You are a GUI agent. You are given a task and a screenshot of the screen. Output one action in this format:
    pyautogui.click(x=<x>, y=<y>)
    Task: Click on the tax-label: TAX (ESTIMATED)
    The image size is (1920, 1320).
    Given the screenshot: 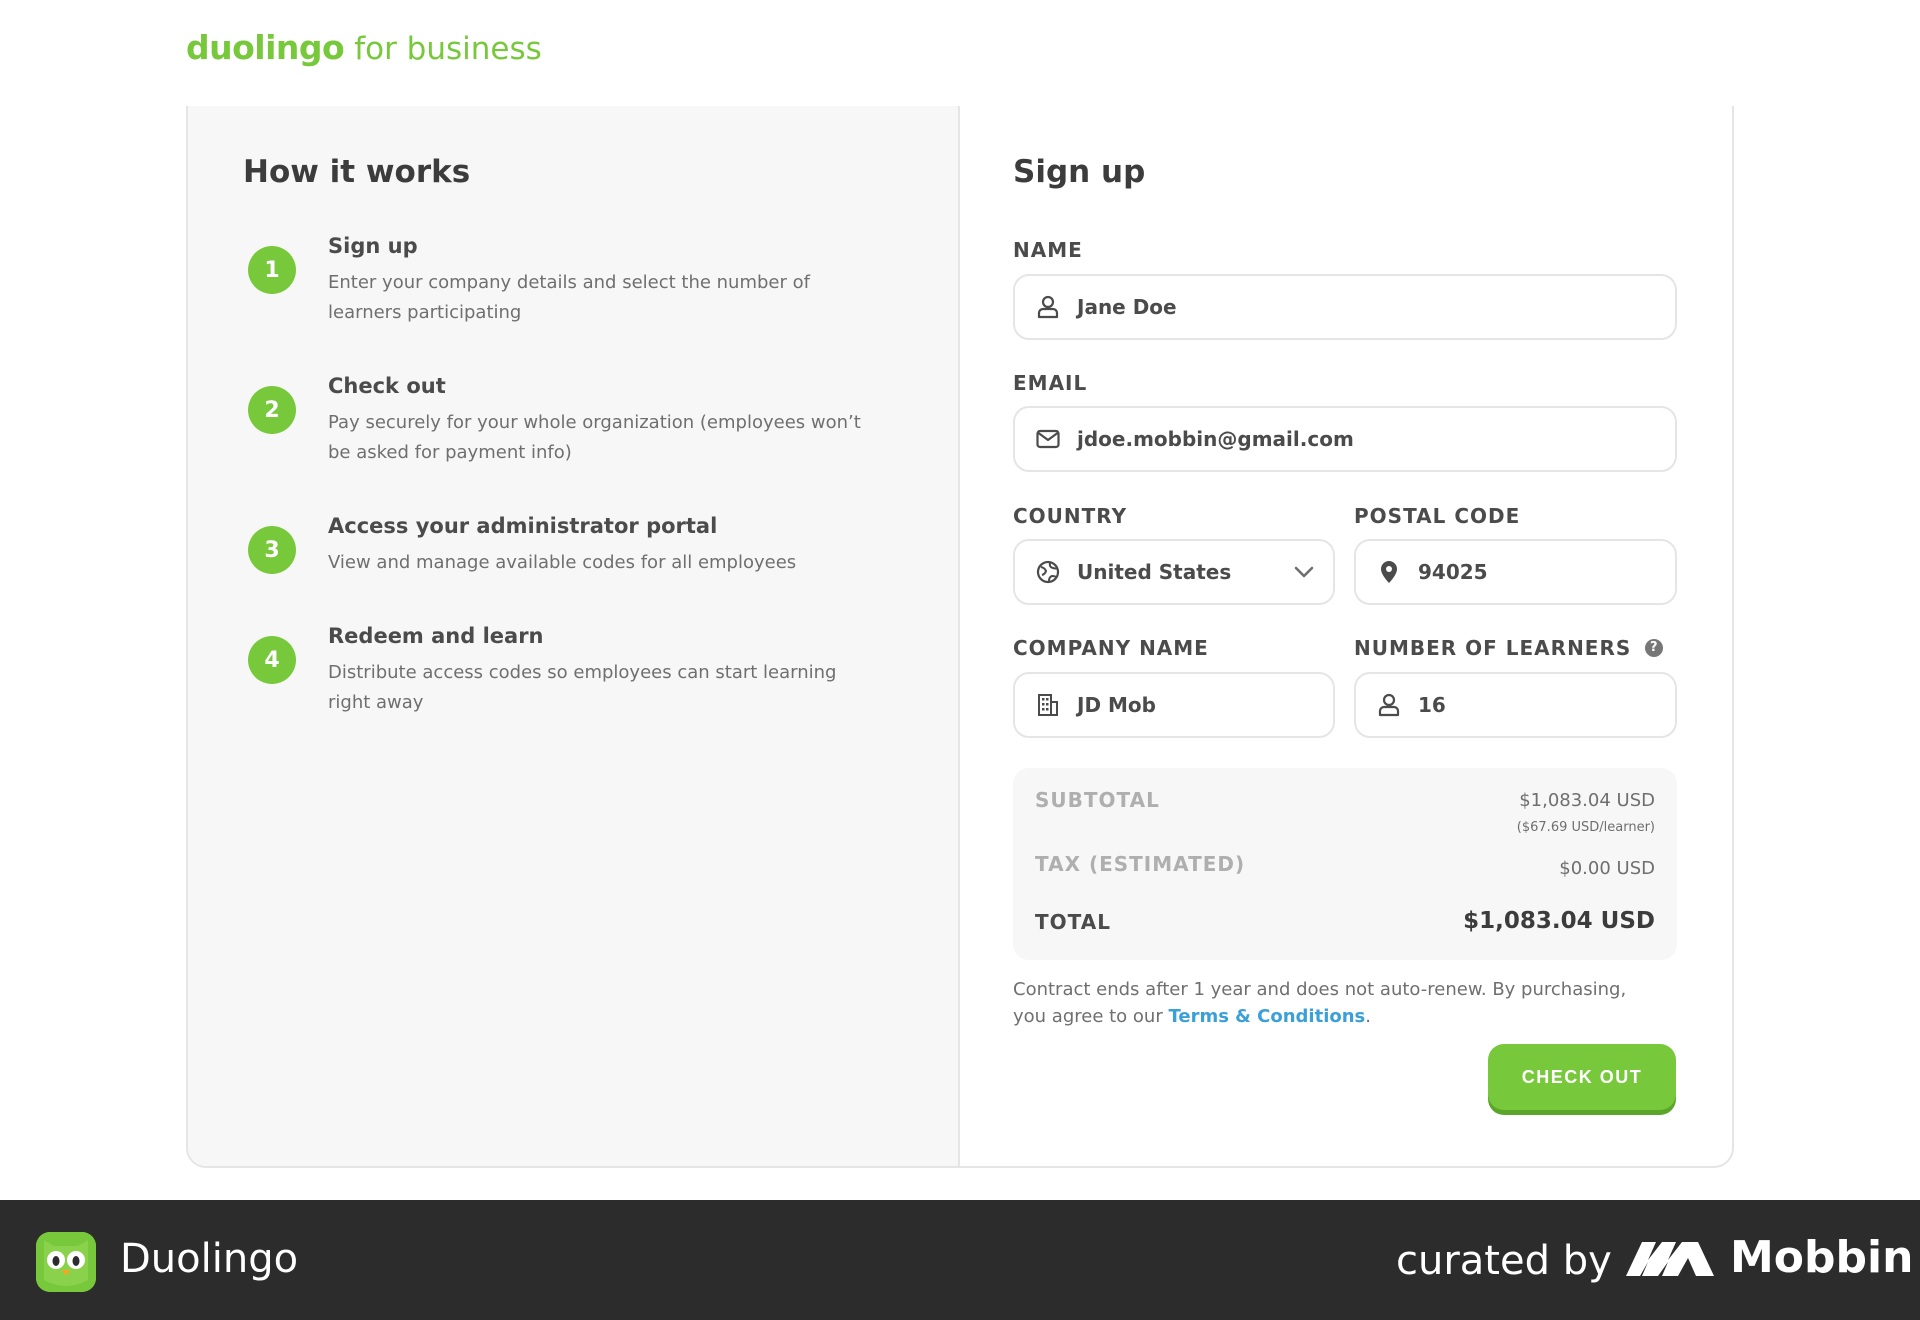 What is the action you would take?
    pyautogui.click(x=1140, y=864)
    